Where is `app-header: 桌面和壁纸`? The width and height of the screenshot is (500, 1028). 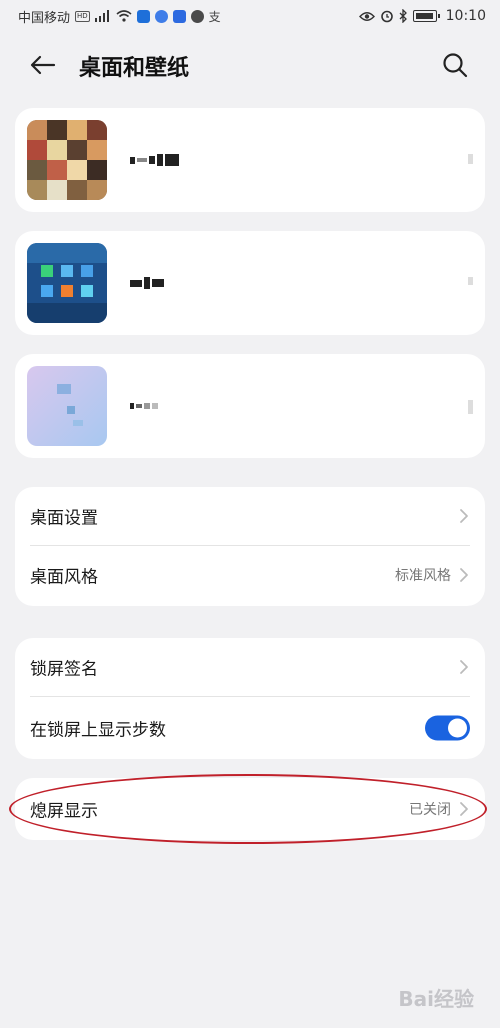 app-header: 桌面和壁纸 is located at coordinates (250, 64).